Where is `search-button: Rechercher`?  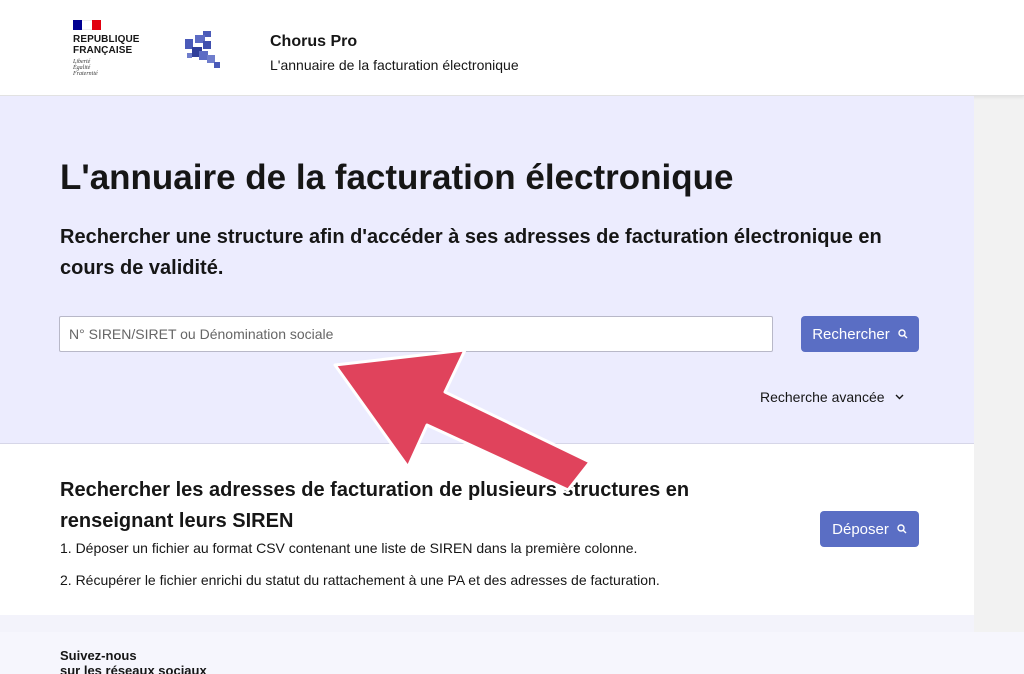
search-button: Rechercher is located at coordinates (860, 334).